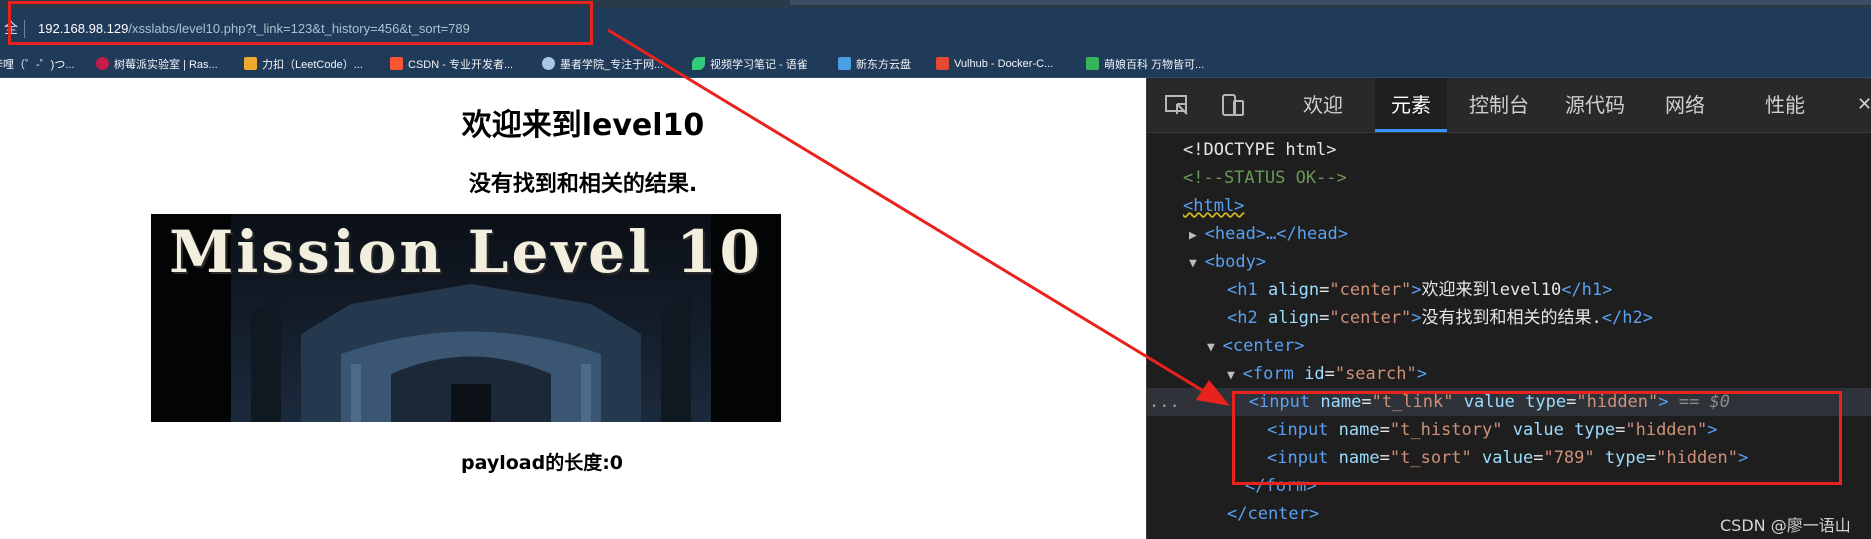  I want to click on h2-open-tag: <h2, so click(1242, 318).